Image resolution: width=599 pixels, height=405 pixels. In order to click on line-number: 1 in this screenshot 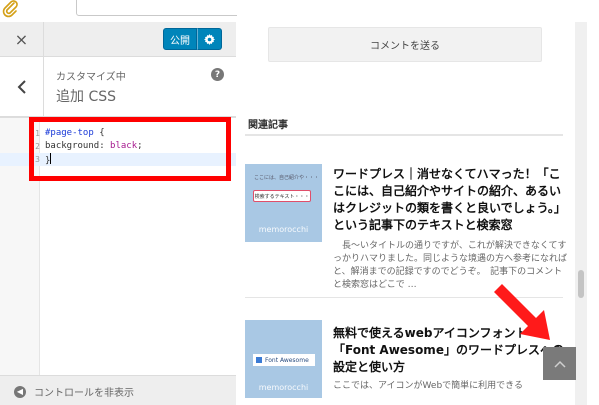, I will do `click(37, 133)`.